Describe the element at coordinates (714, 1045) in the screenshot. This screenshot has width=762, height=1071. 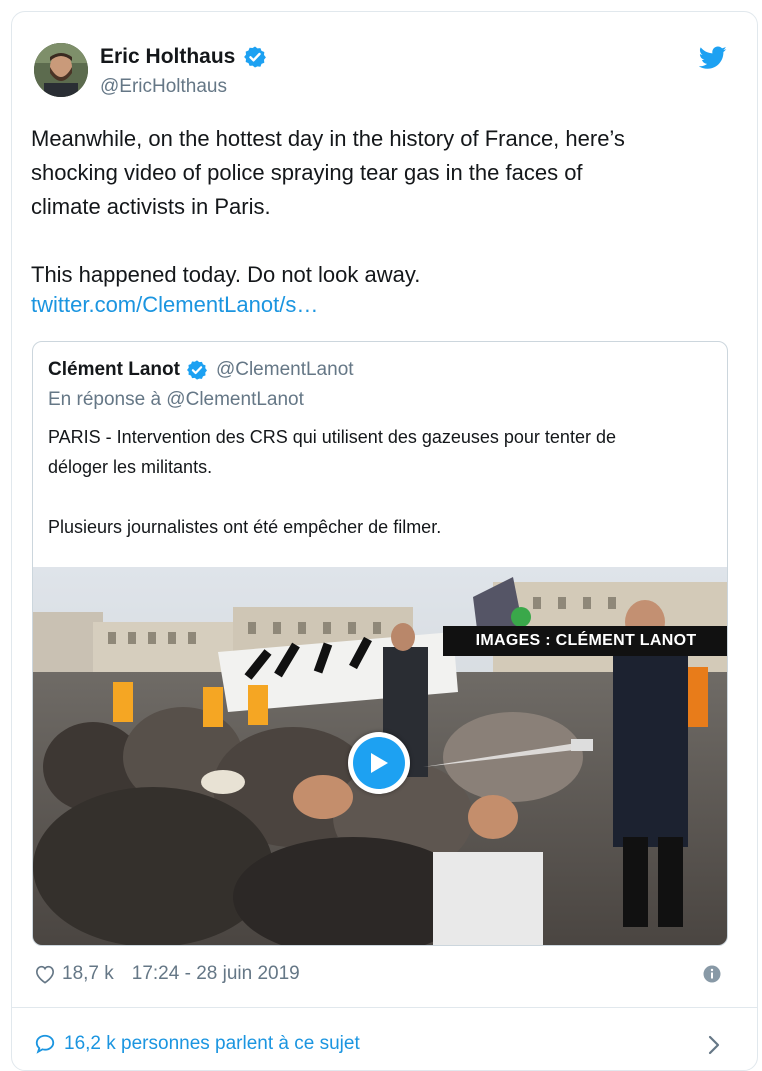
I see `chevron-right-icon` at that location.